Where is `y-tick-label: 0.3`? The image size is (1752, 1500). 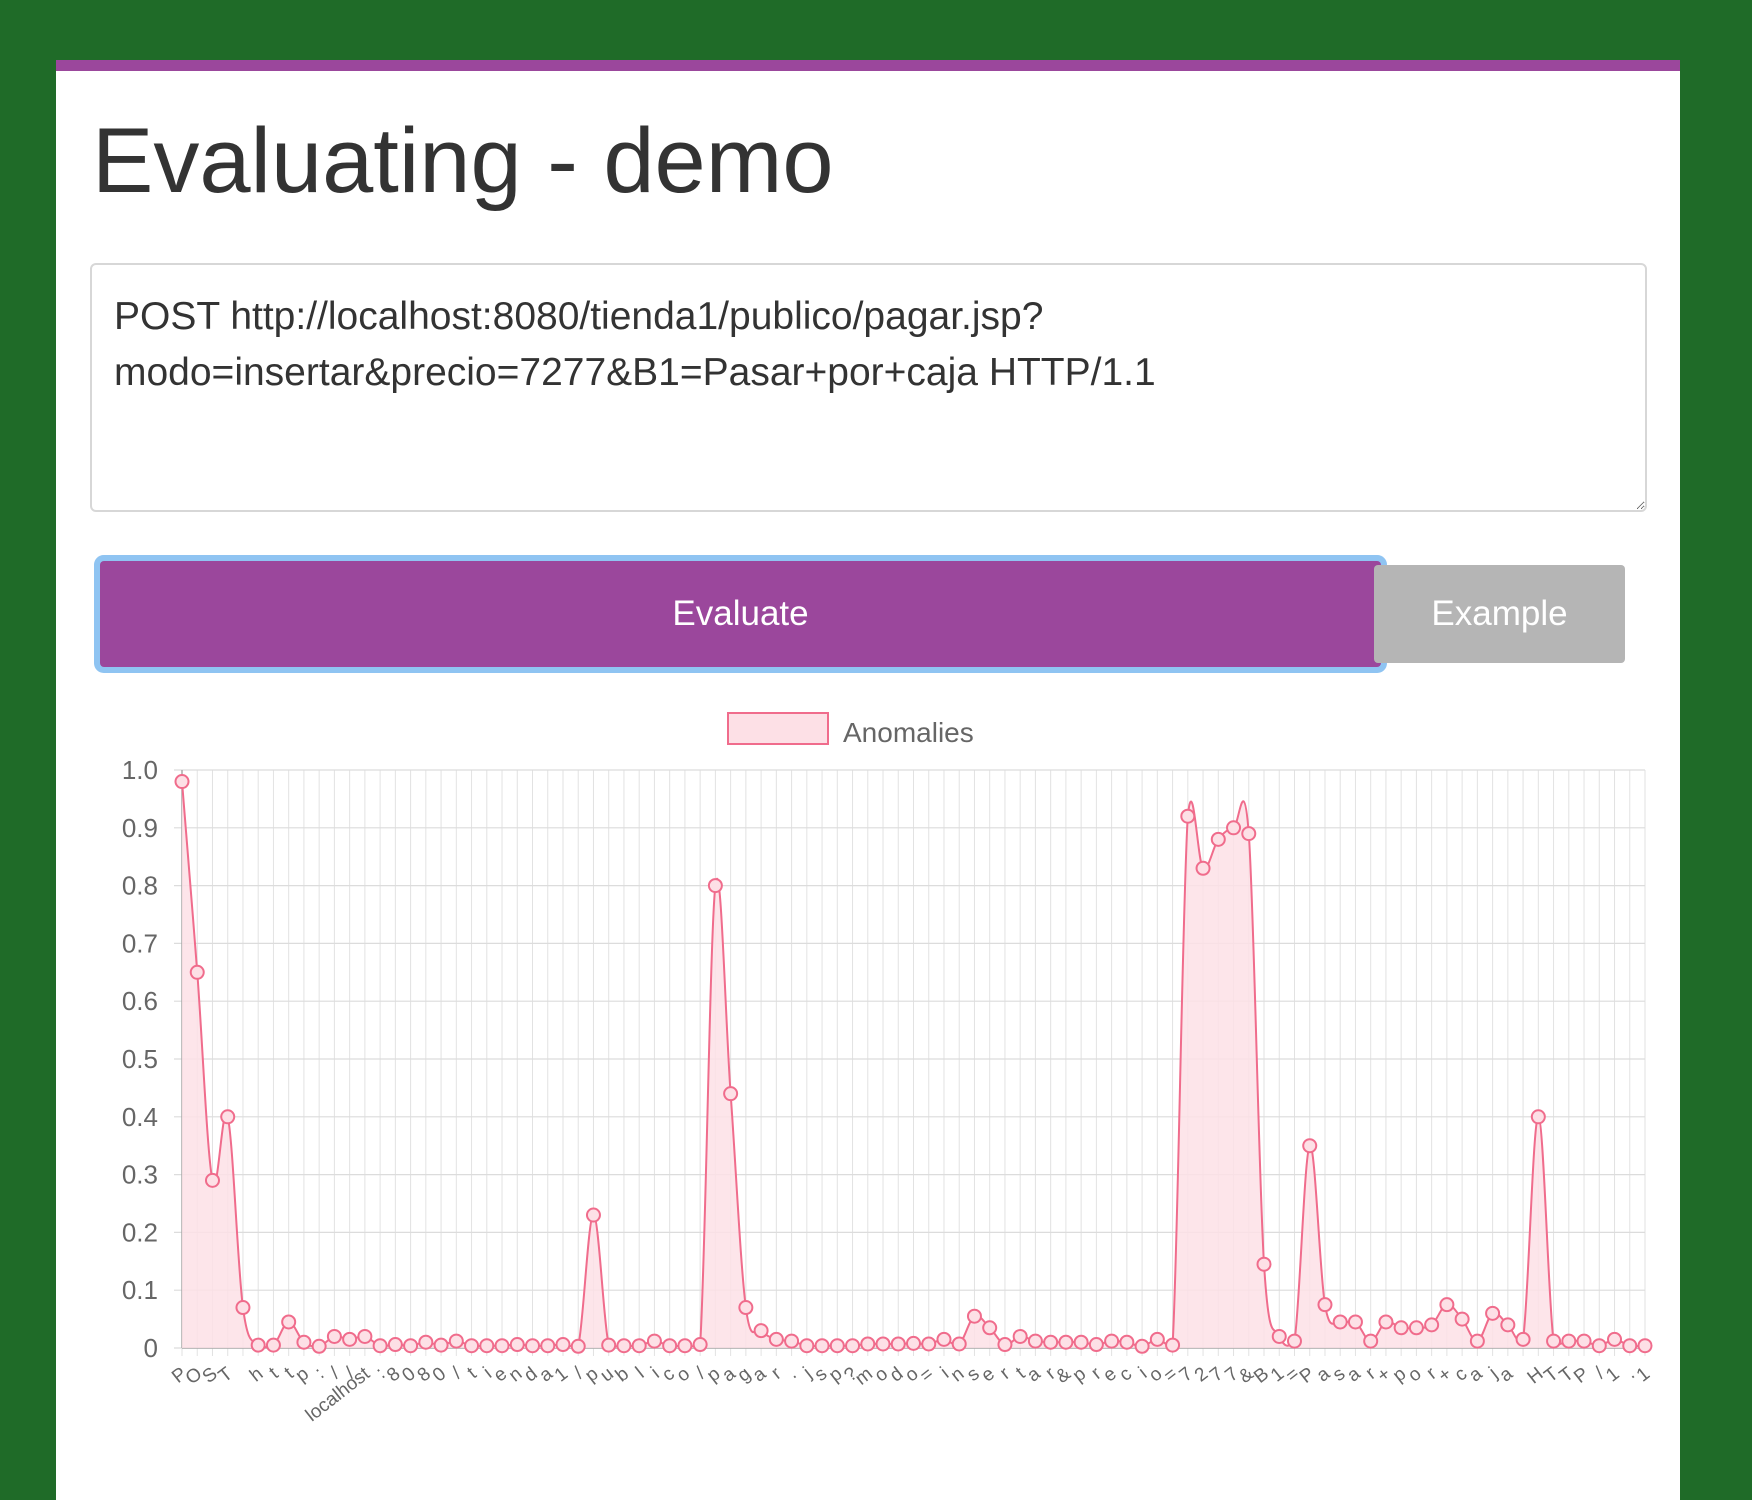
y-tick-label: 0.3 is located at coordinates (140, 1175).